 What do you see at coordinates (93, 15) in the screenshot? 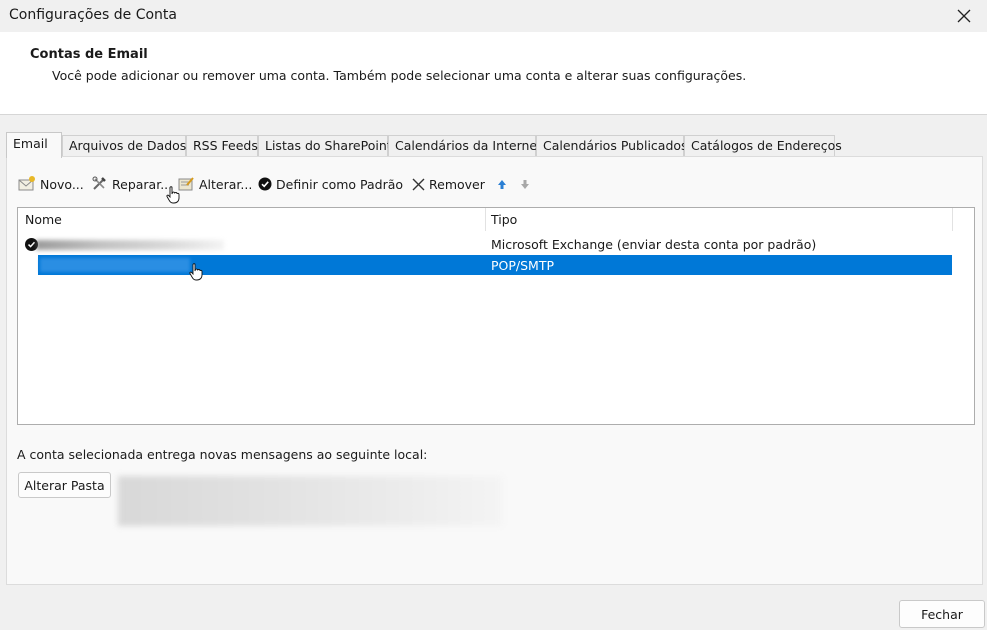
I see `window-title: Configurações de Conta` at bounding box center [93, 15].